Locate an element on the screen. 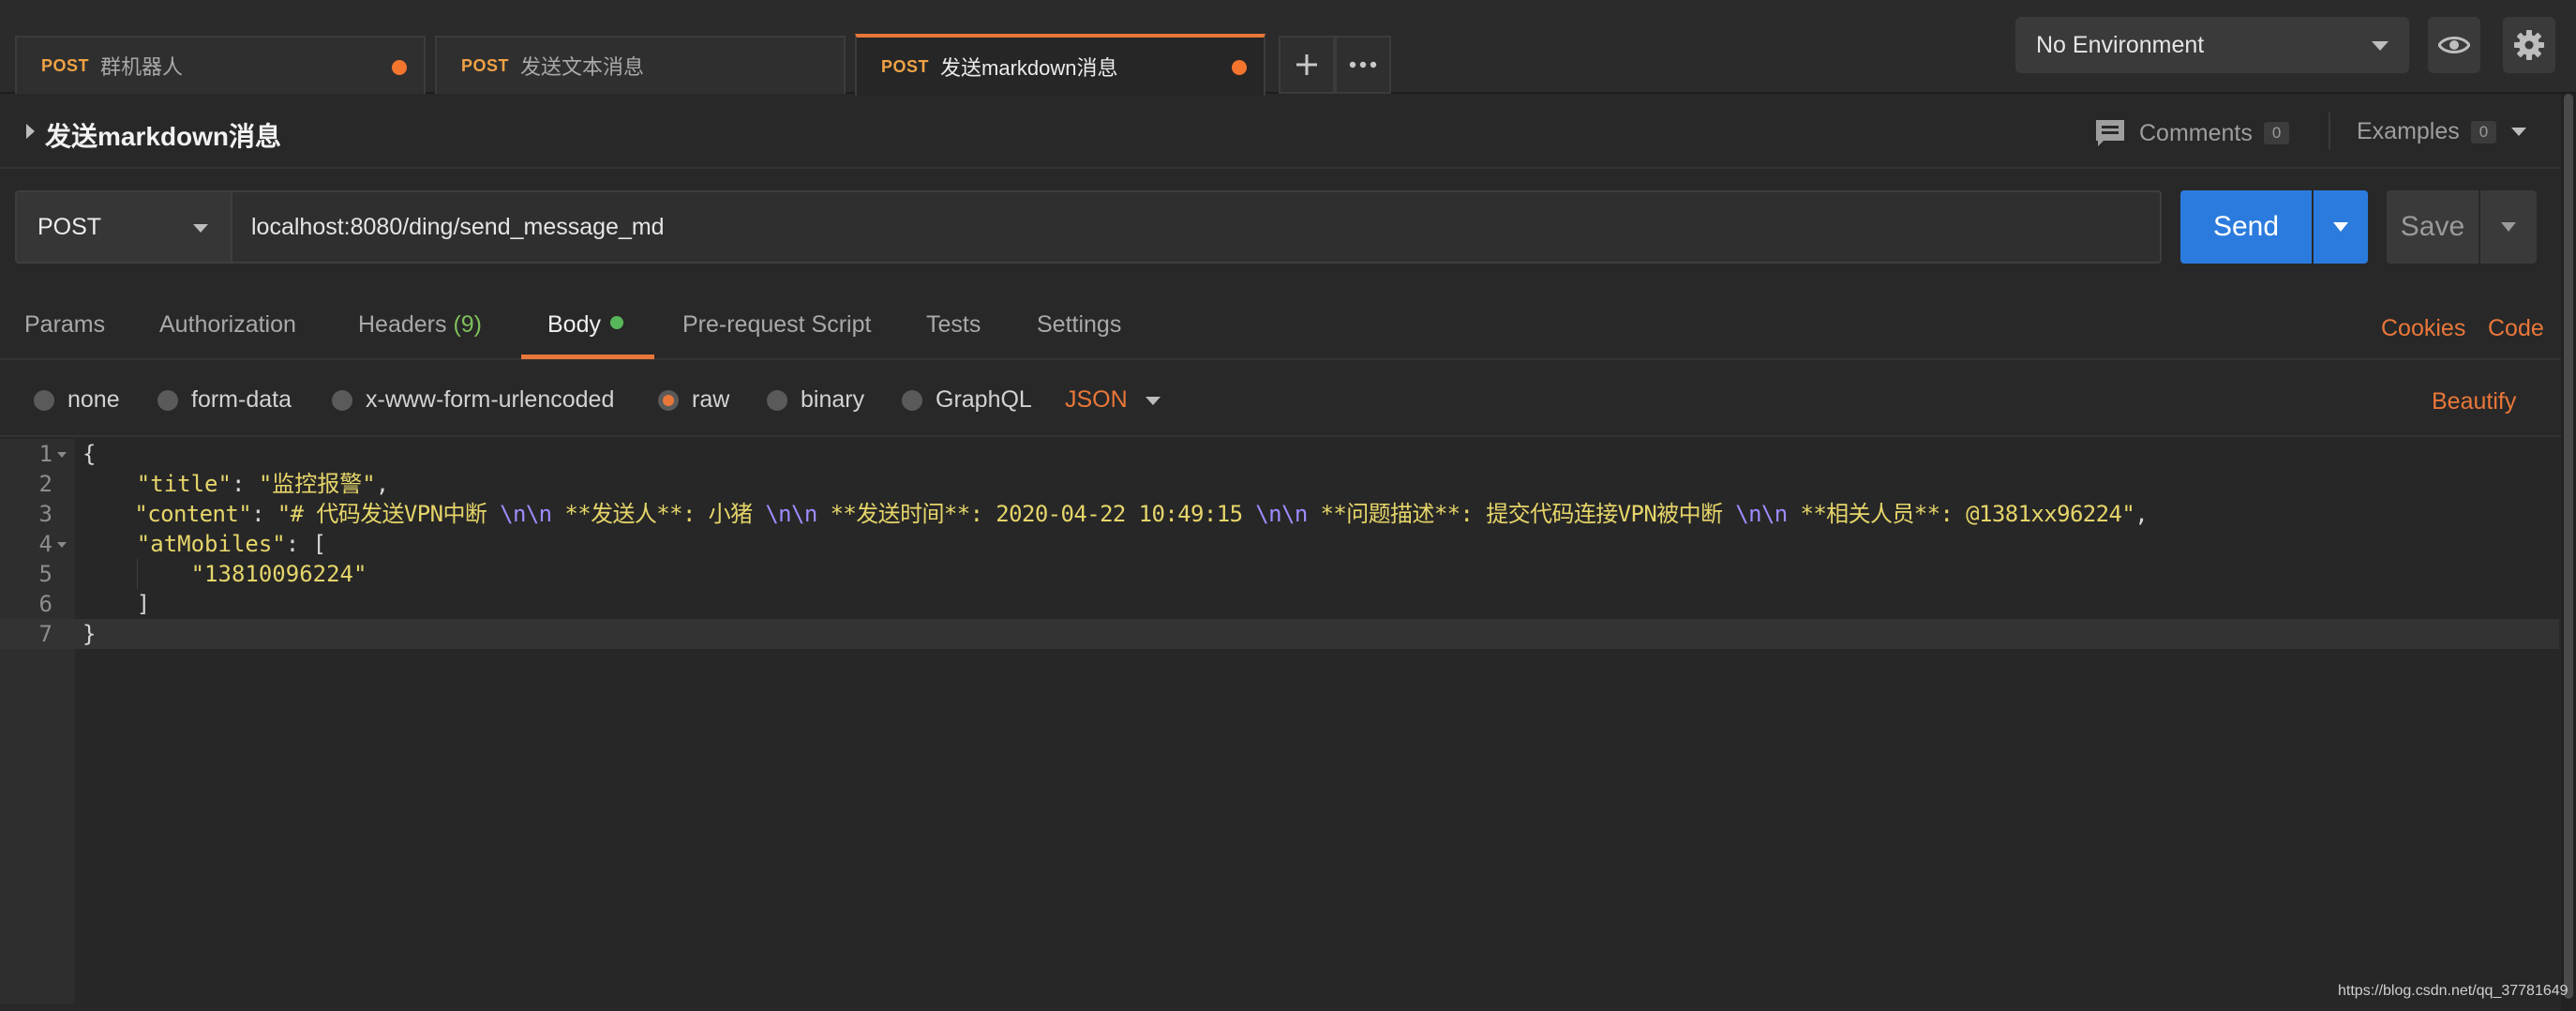  body-type-none: none is located at coordinates (77, 400).